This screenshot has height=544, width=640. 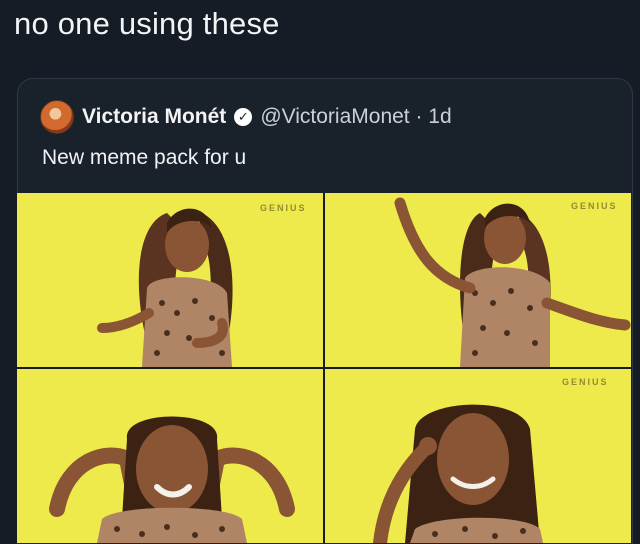 I want to click on handle-and-time: @VictoriaMonet · 1d, so click(x=355, y=117).